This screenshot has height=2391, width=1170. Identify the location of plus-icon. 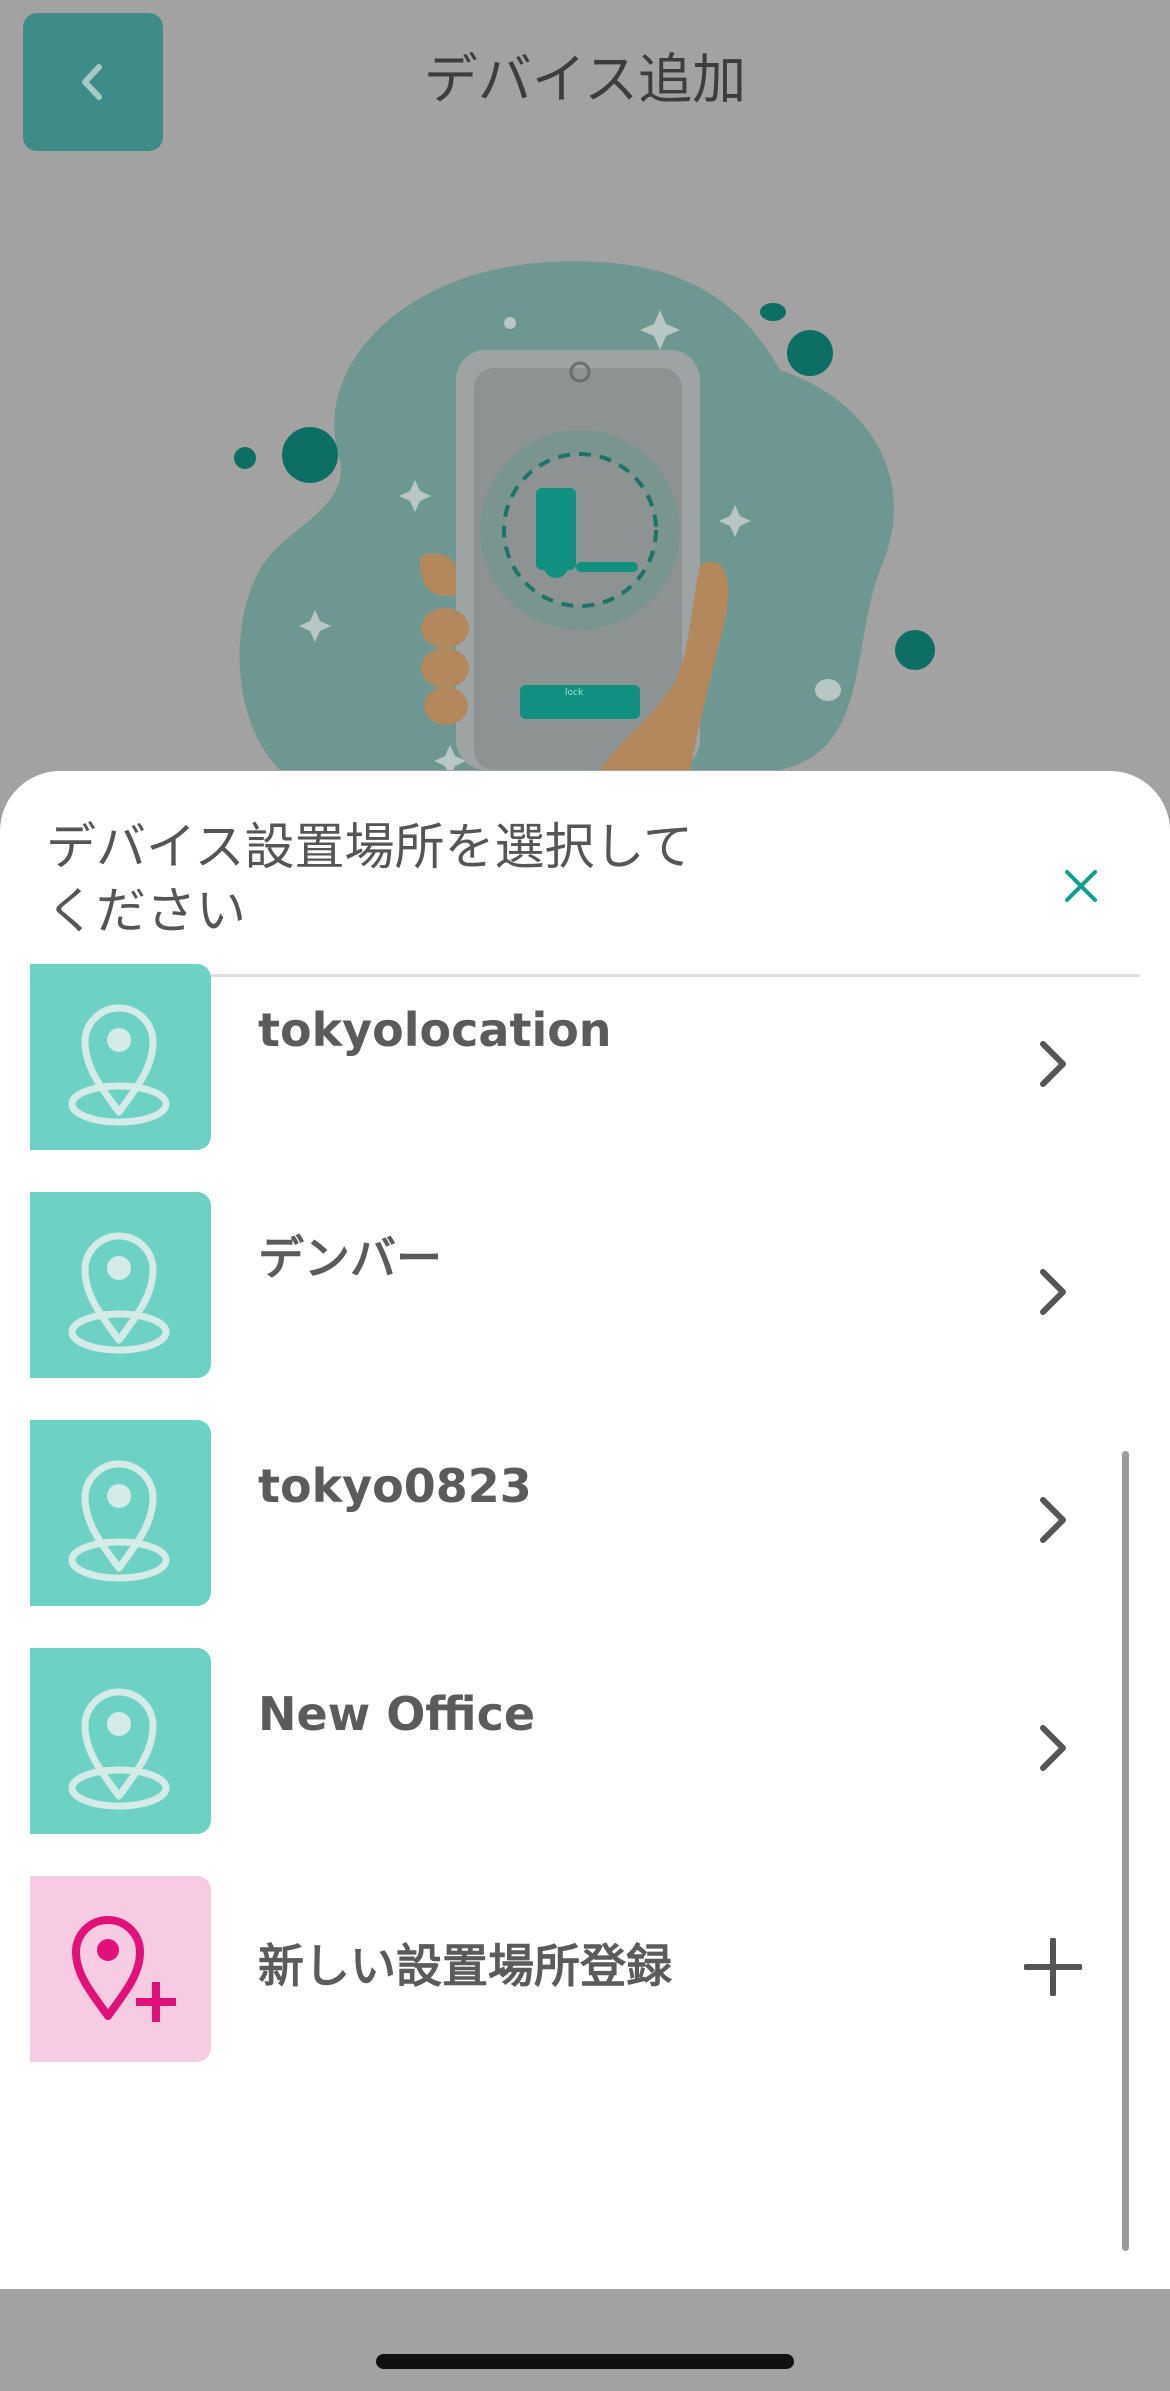
(1053, 1967).